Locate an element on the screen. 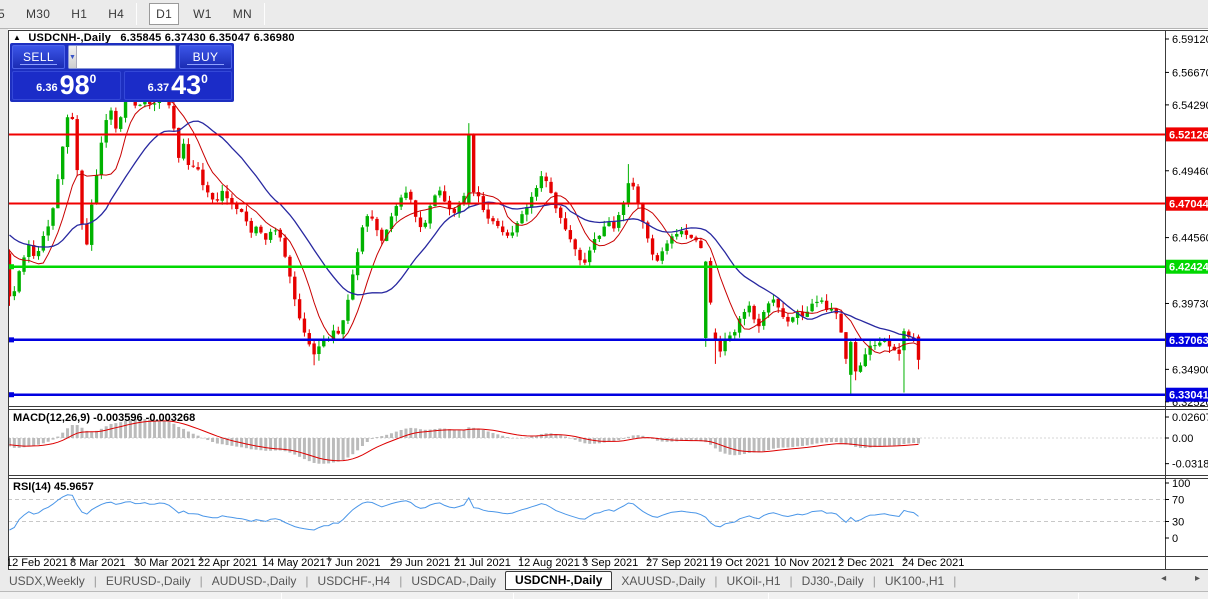 This screenshot has height=600, width=1208. hline-handle-6.37063 is located at coordinates (11, 340).